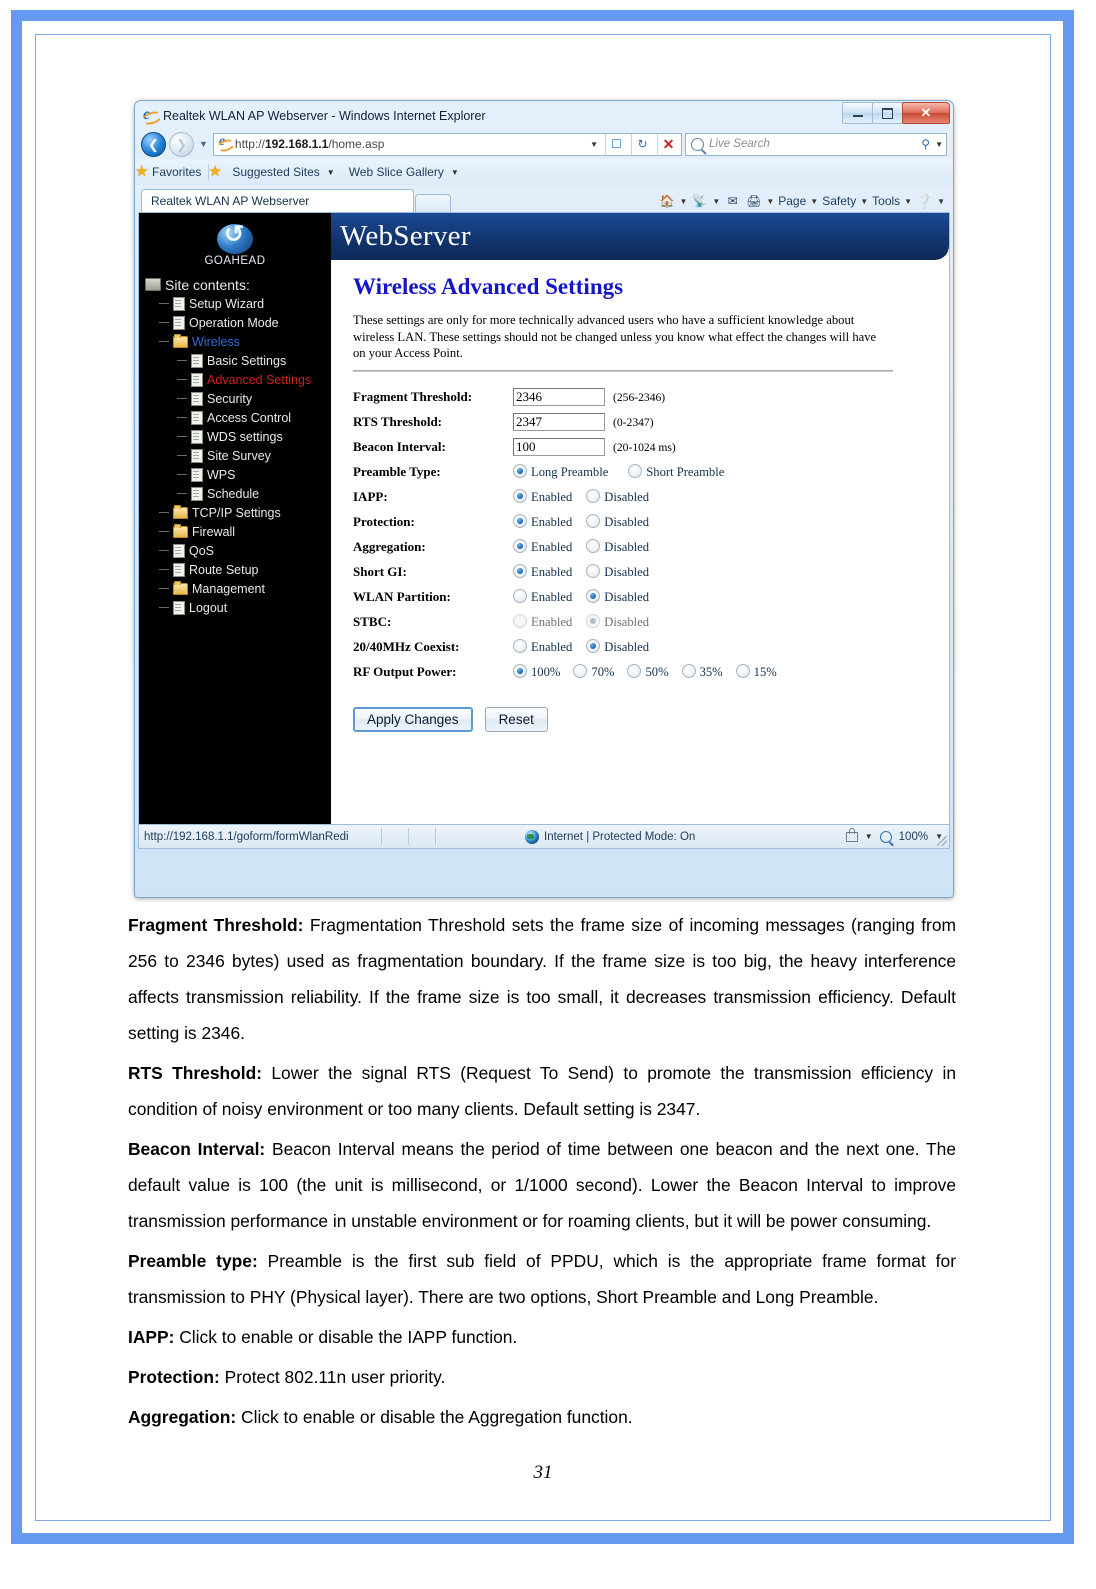  What do you see at coordinates (197, 455) in the screenshot?
I see `doc-icon` at bounding box center [197, 455].